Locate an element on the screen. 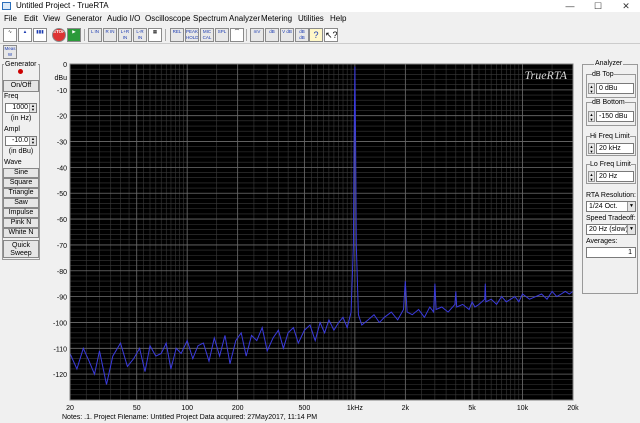  help-icon: ? is located at coordinates (316, 35).